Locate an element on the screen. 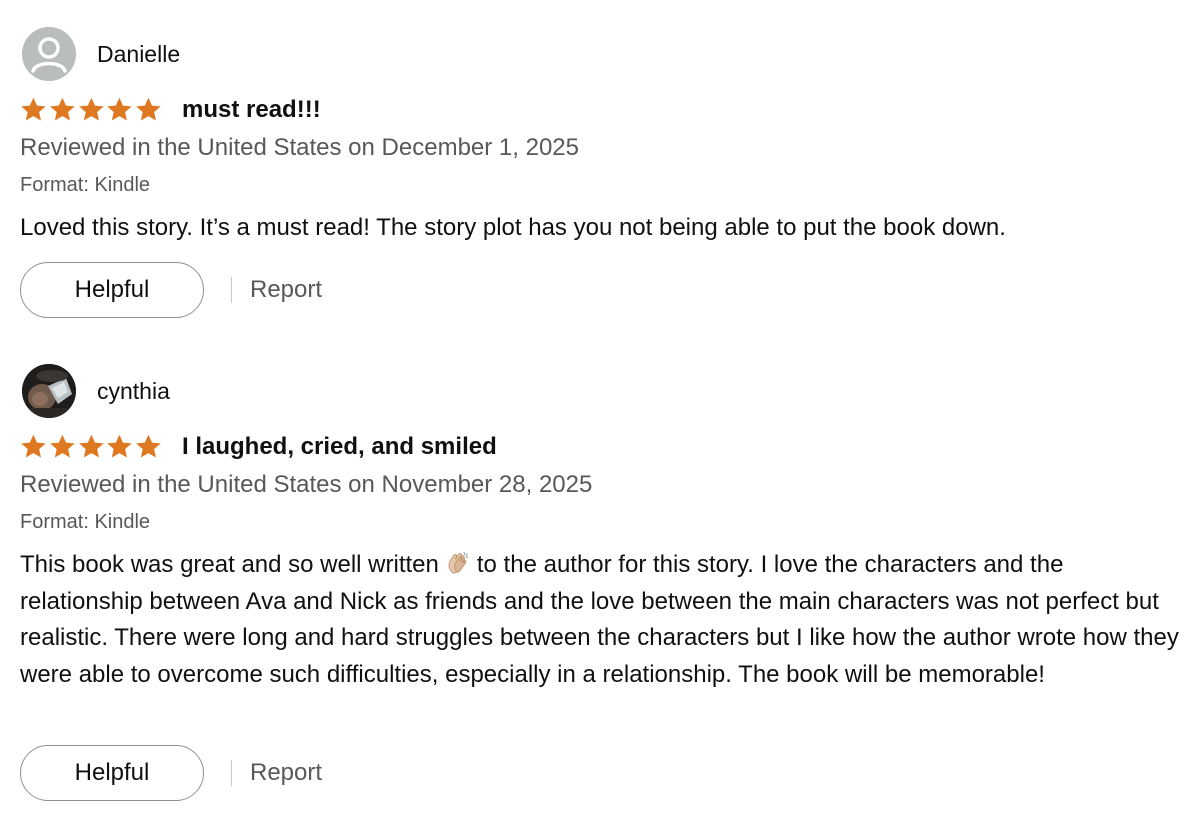 The image size is (1200, 819). default-person-icon is located at coordinates (49, 54).